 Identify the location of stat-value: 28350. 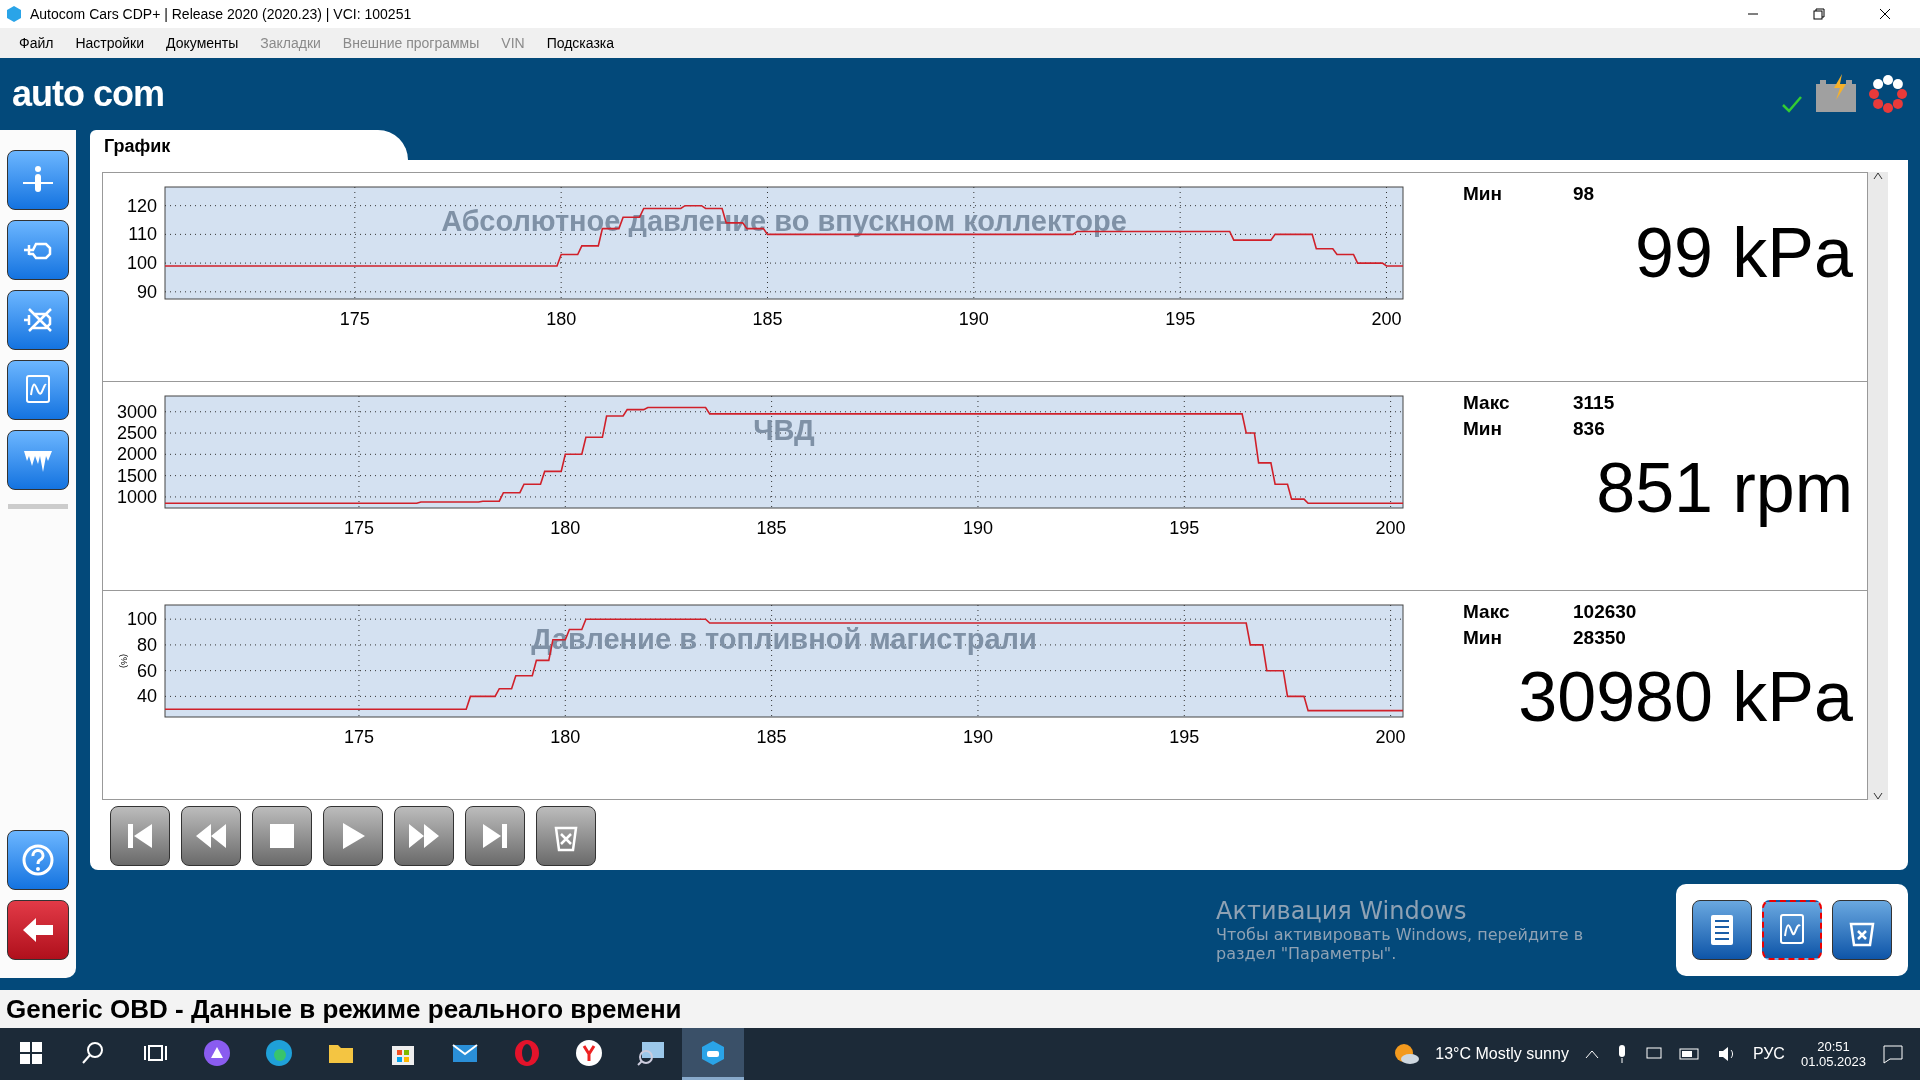
(1600, 638).